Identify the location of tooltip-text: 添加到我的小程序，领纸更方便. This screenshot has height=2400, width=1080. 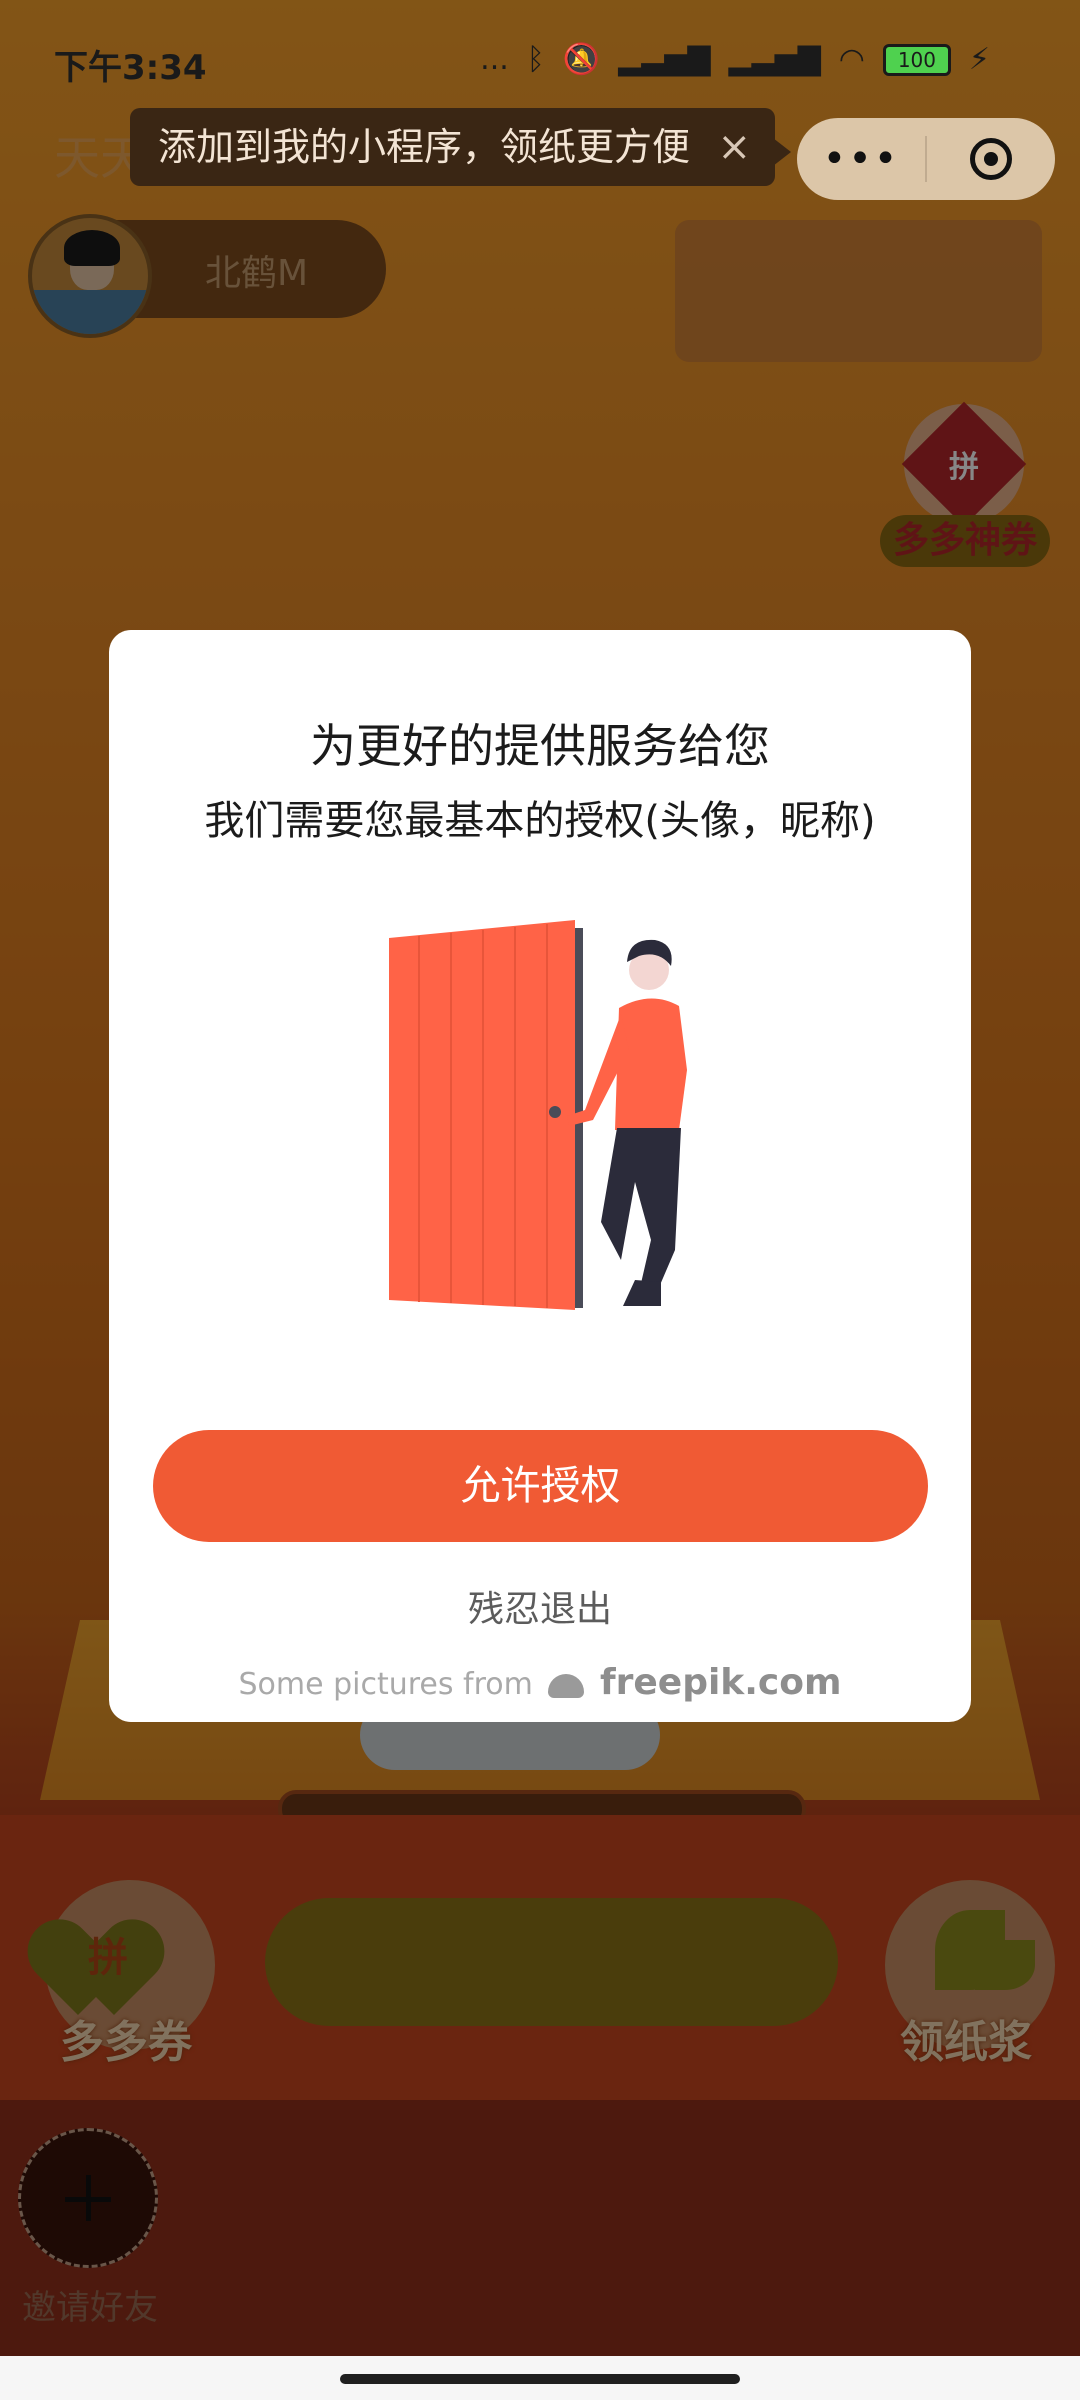
(424, 147).